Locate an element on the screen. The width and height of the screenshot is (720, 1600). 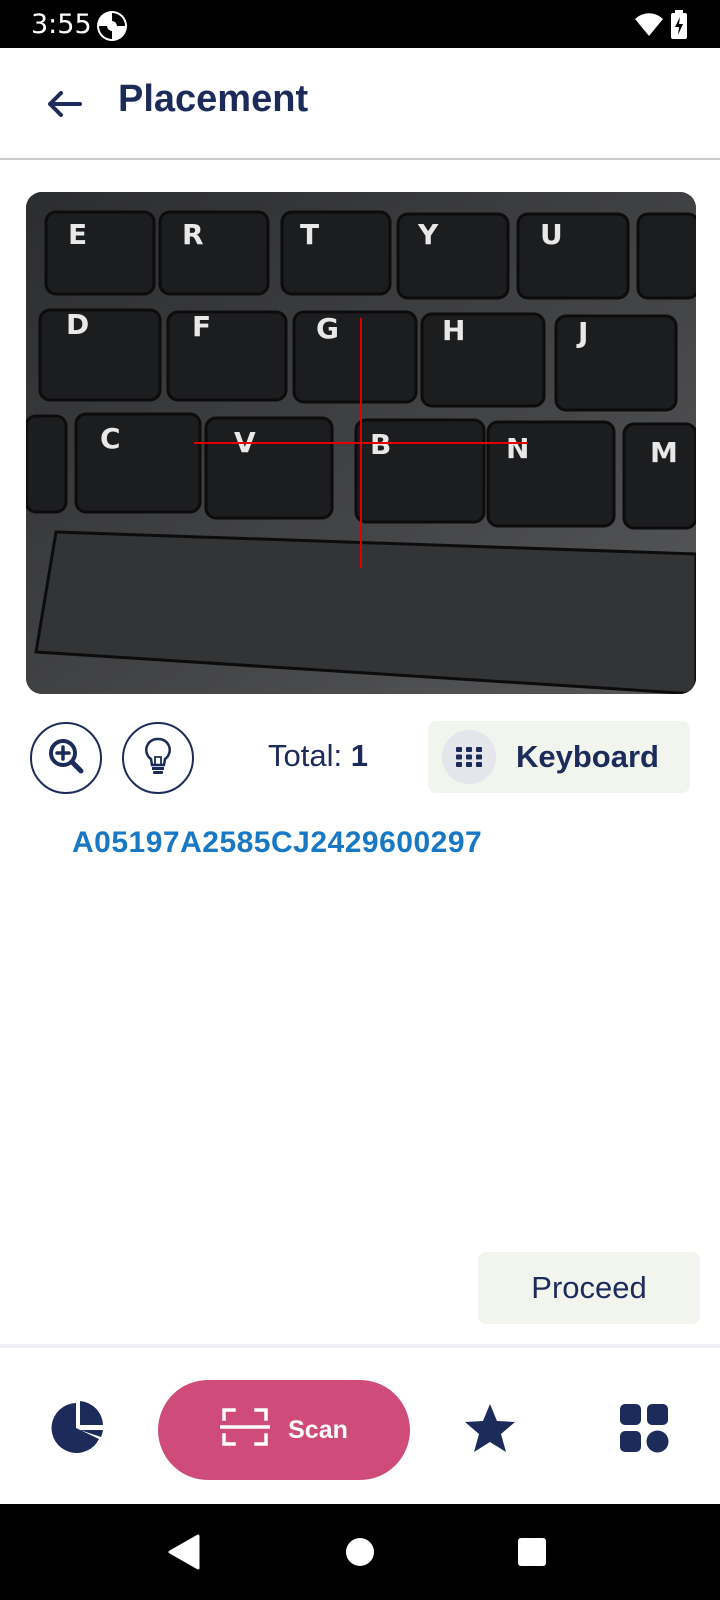
nav-item-reports is located at coordinates (76, 1430).